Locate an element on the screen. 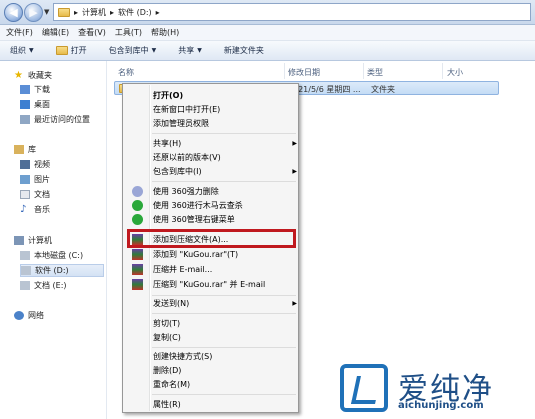  nav-libraries: 库 is located at coordinates (67, 149).